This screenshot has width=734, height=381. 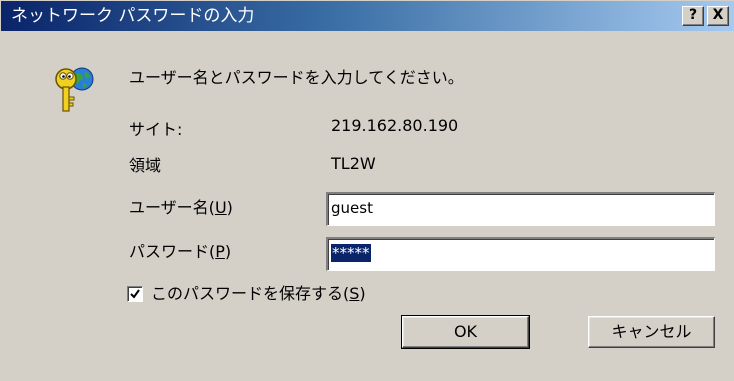 What do you see at coordinates (181, 207) in the screenshot?
I see `username-label: ユーザー名(U)` at bounding box center [181, 207].